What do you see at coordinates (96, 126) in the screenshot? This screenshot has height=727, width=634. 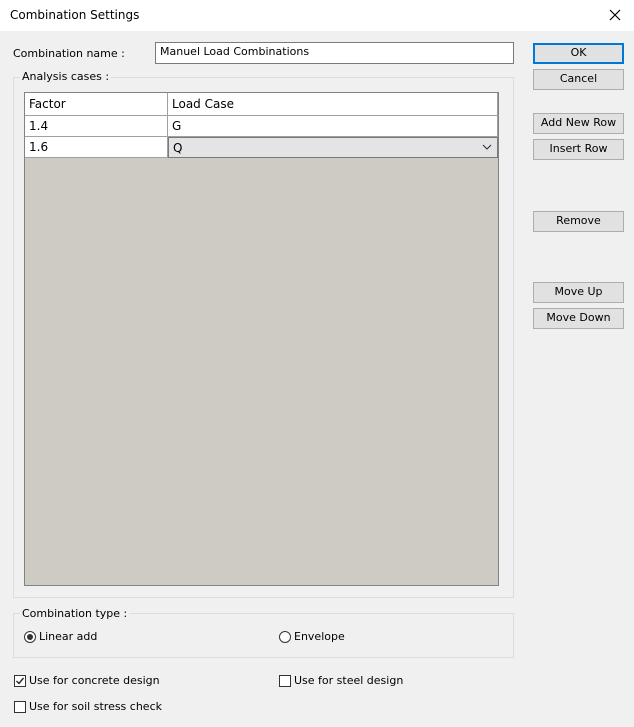 I see `cell-factor-row-1: 1.4` at bounding box center [96, 126].